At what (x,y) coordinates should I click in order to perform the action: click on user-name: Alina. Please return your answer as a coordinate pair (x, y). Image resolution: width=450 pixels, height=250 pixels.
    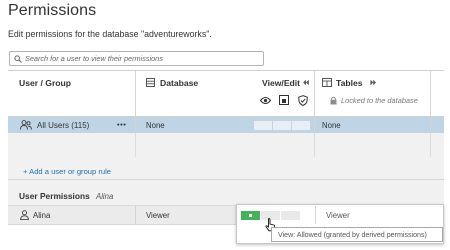
    Looking at the image, I should click on (42, 215).